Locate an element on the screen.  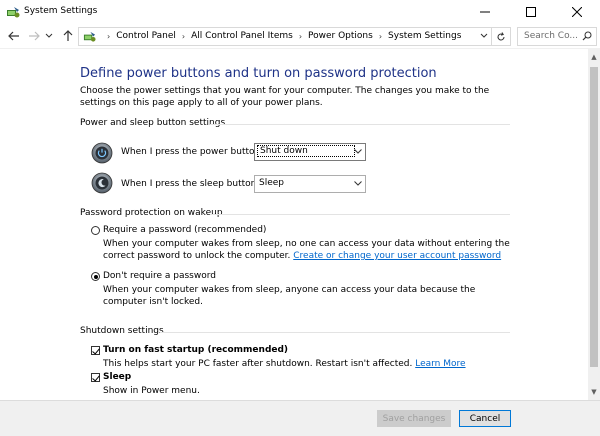
back-button is located at coordinates (14, 36).